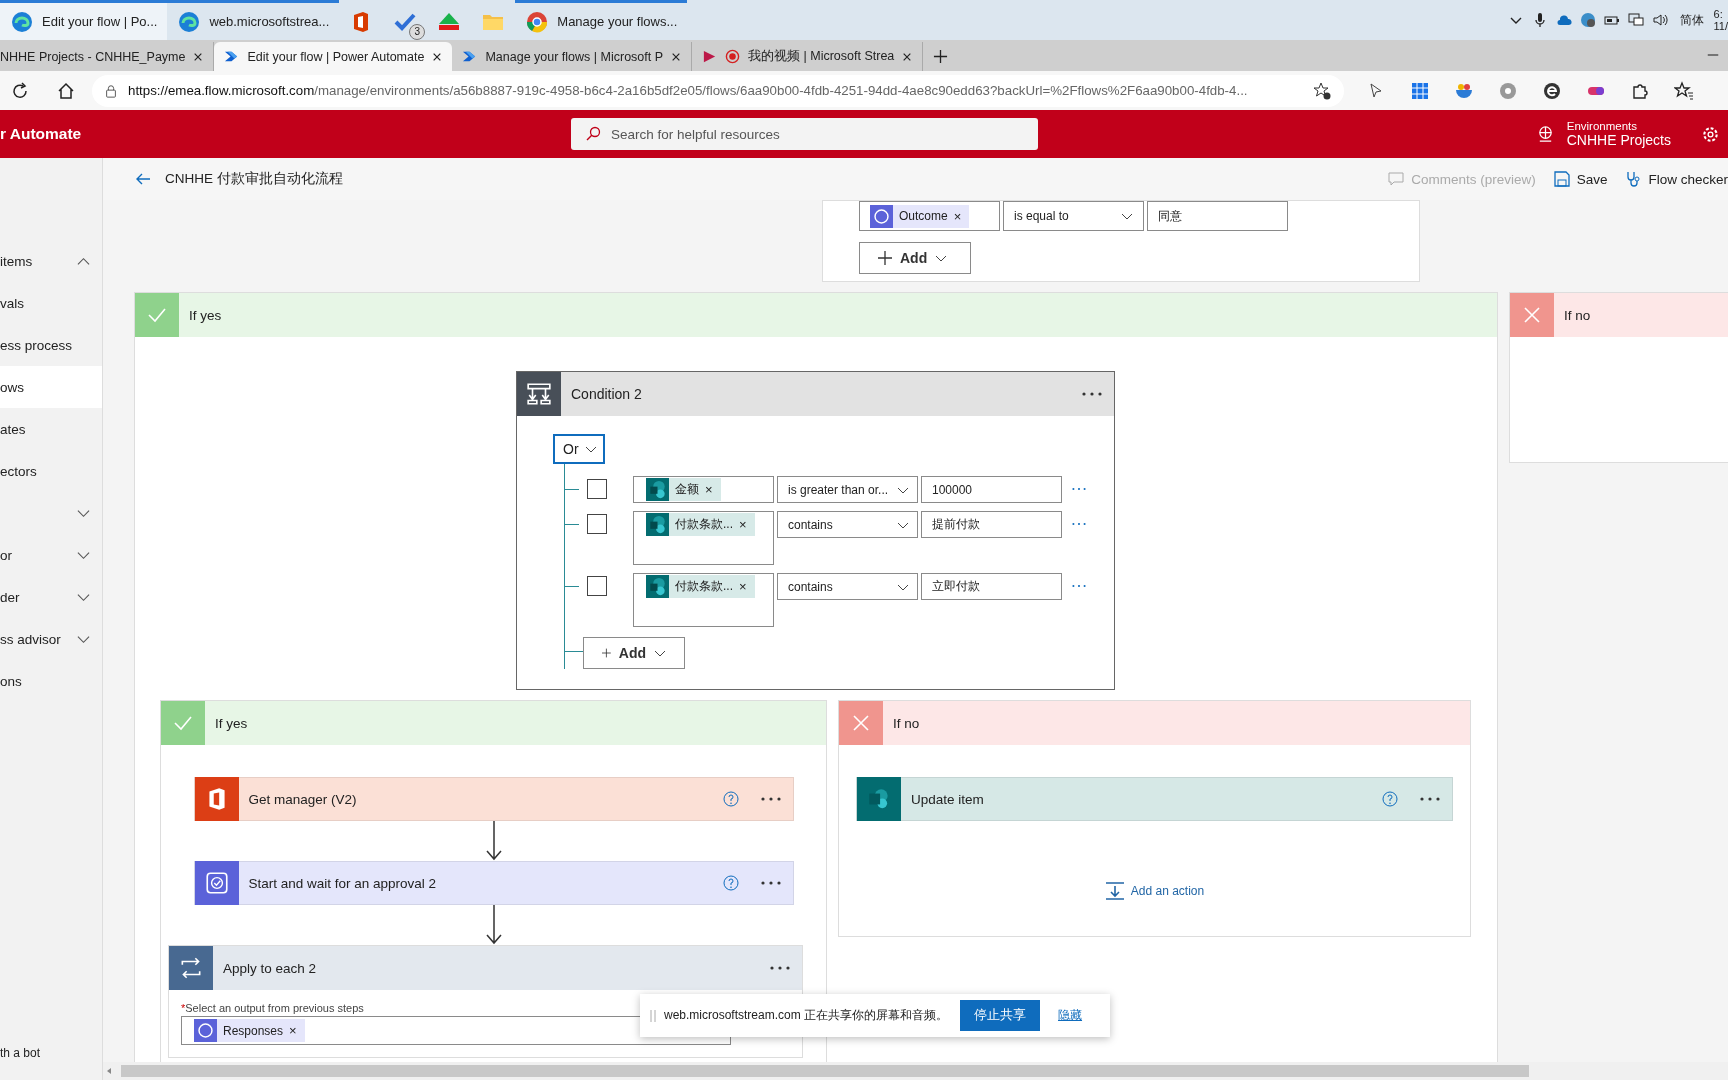 The width and height of the screenshot is (1728, 1080). Describe the element at coordinates (254, 179) in the screenshot. I see `flow-title: CNHHE 付款审批自动化流程` at that location.